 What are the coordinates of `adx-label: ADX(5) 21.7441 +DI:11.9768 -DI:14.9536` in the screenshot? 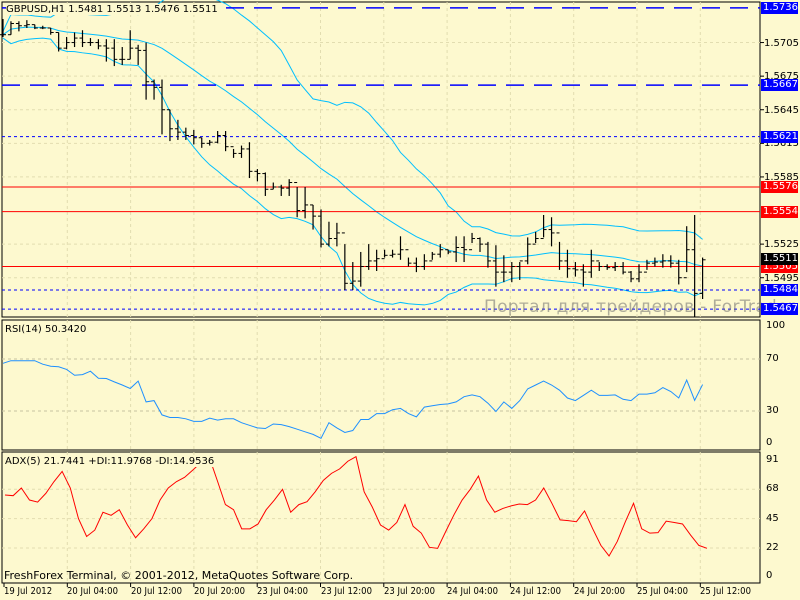 It's located at (110, 461).